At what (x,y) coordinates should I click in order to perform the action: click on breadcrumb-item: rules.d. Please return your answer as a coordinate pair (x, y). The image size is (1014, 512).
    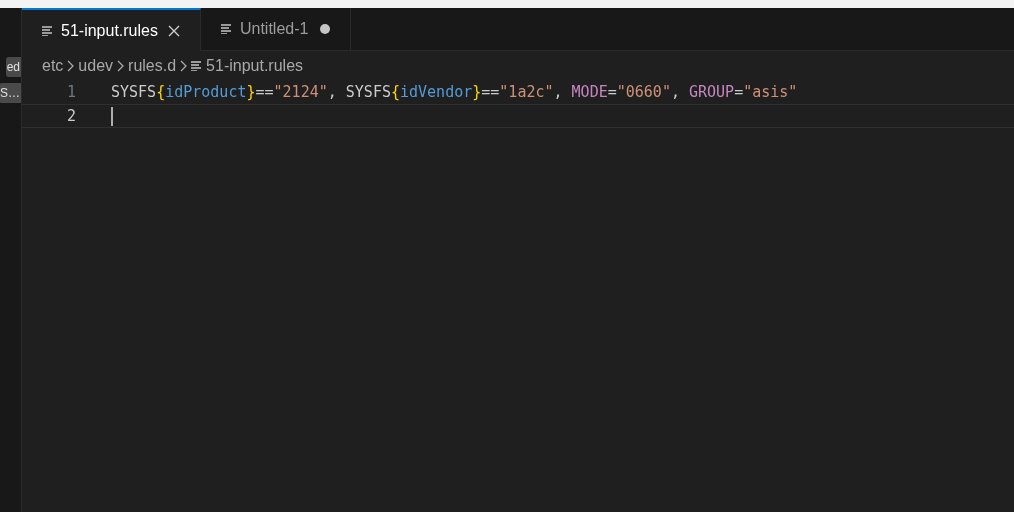
    Looking at the image, I should click on (152, 65).